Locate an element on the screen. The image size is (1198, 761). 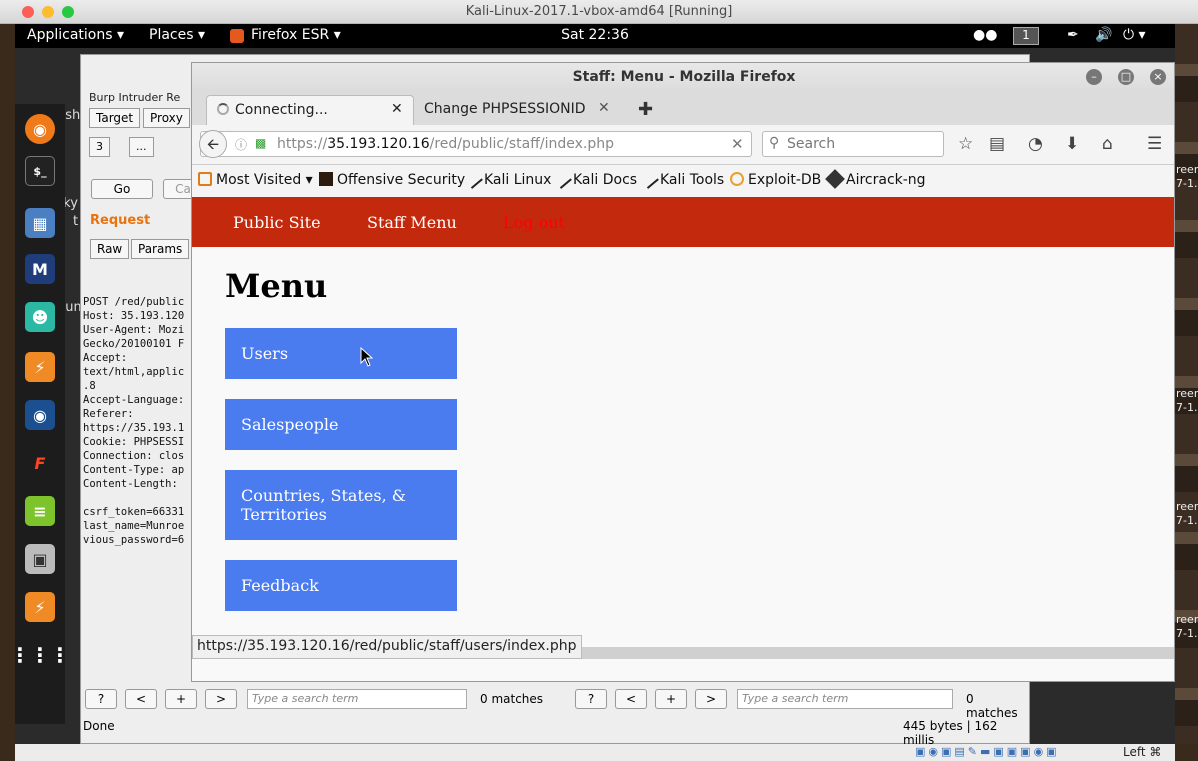
terminal-icon: $_ is located at coordinates (40, 171).